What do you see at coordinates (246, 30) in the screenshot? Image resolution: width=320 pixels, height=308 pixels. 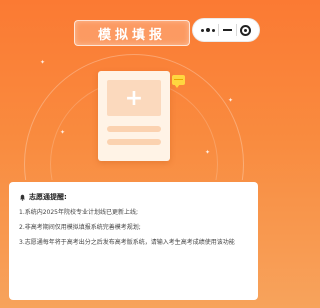 I see `target-close-icon` at bounding box center [246, 30].